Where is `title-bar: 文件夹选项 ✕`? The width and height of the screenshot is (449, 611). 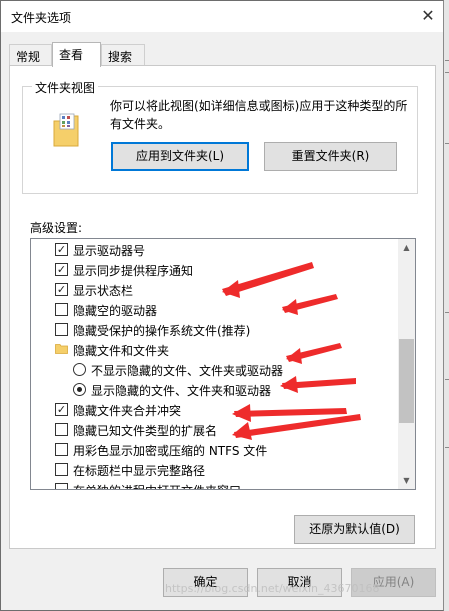
title-bar: 文件夹选项 ✕ is located at coordinates (222, 16).